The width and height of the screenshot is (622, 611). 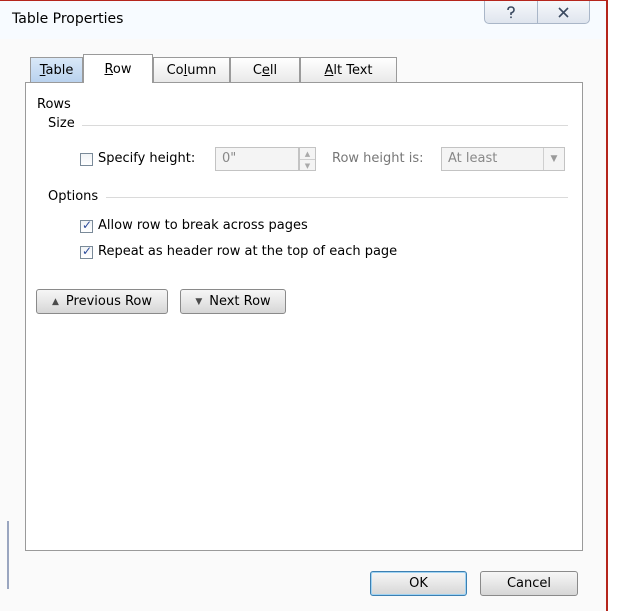 I want to click on ok-button: OK, so click(x=418, y=583).